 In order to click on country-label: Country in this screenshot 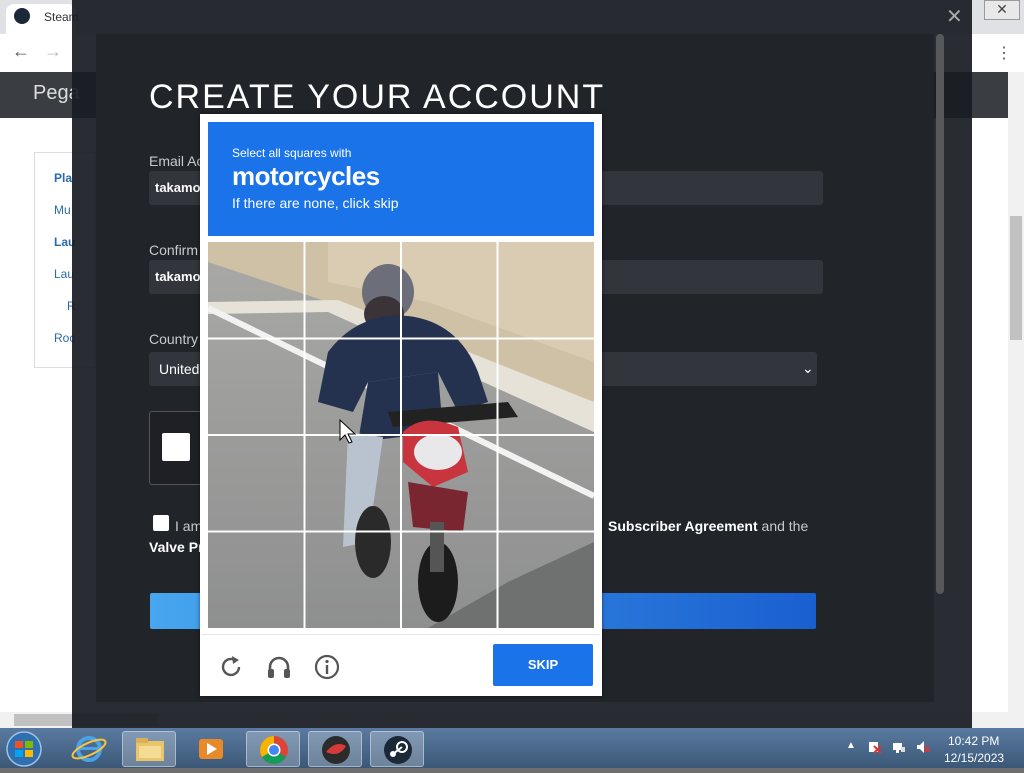, I will do `click(174, 339)`.